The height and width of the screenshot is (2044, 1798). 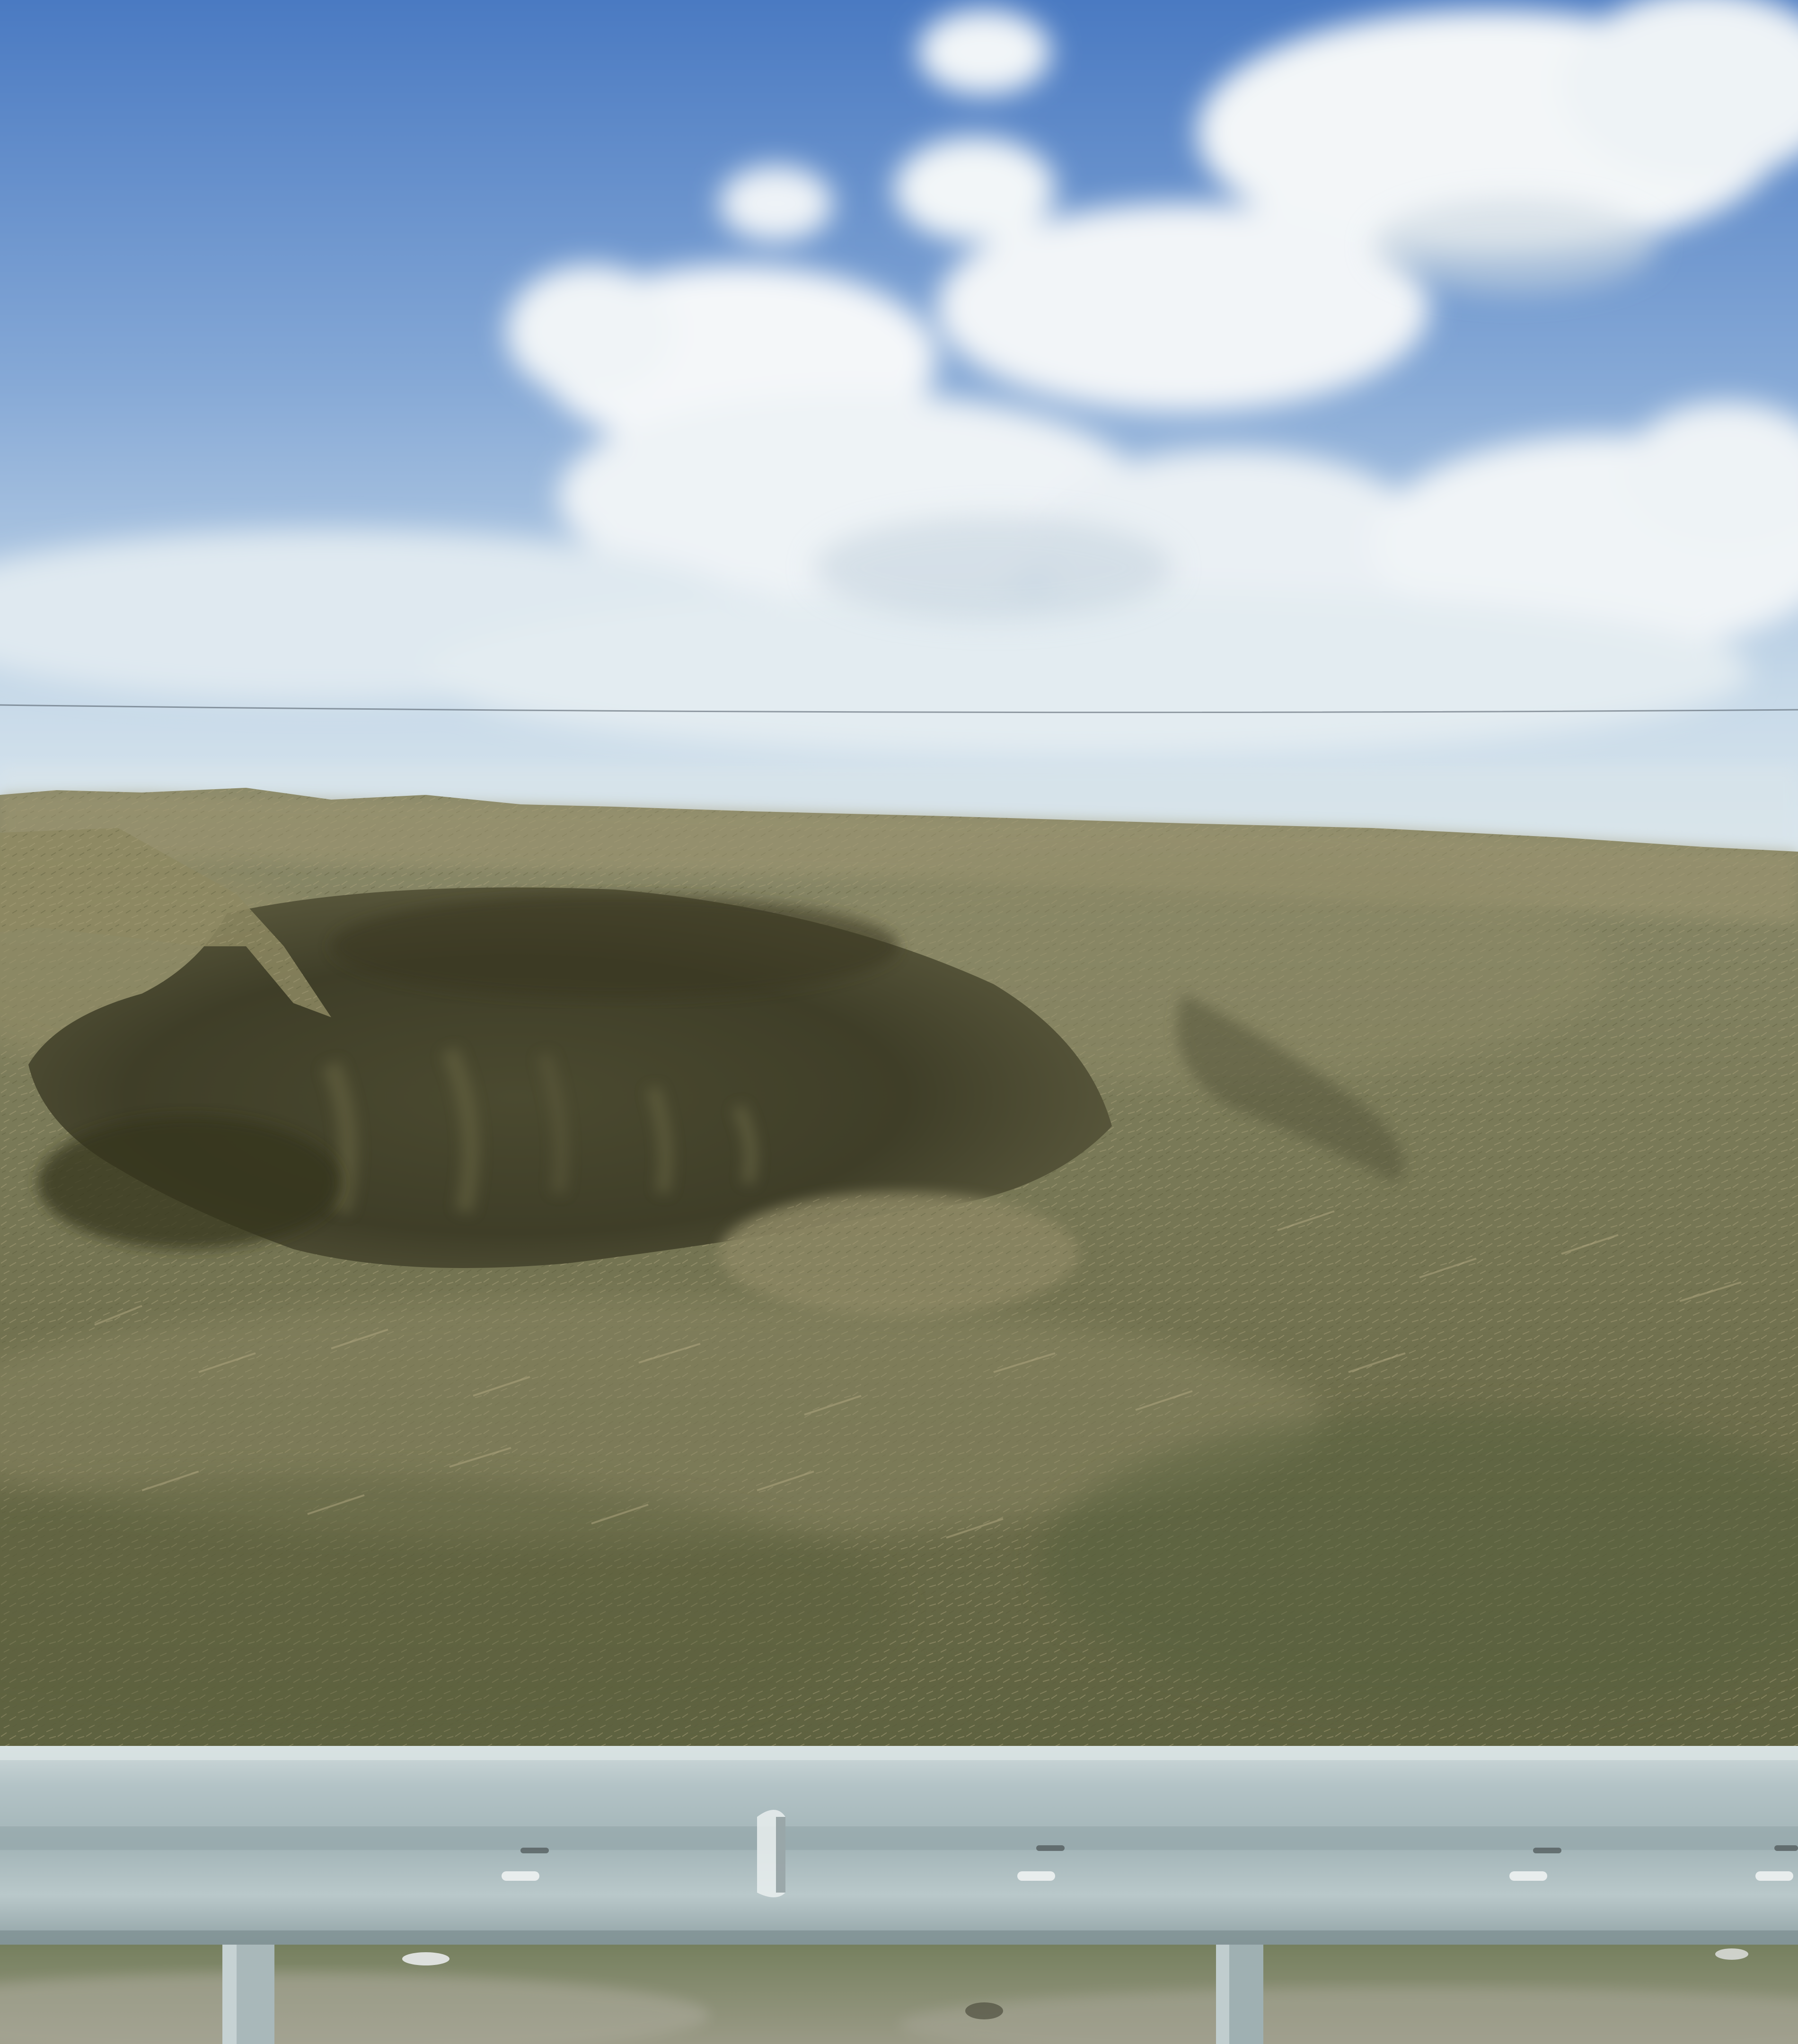 I want to click on guardrail, so click(x=899, y=1845).